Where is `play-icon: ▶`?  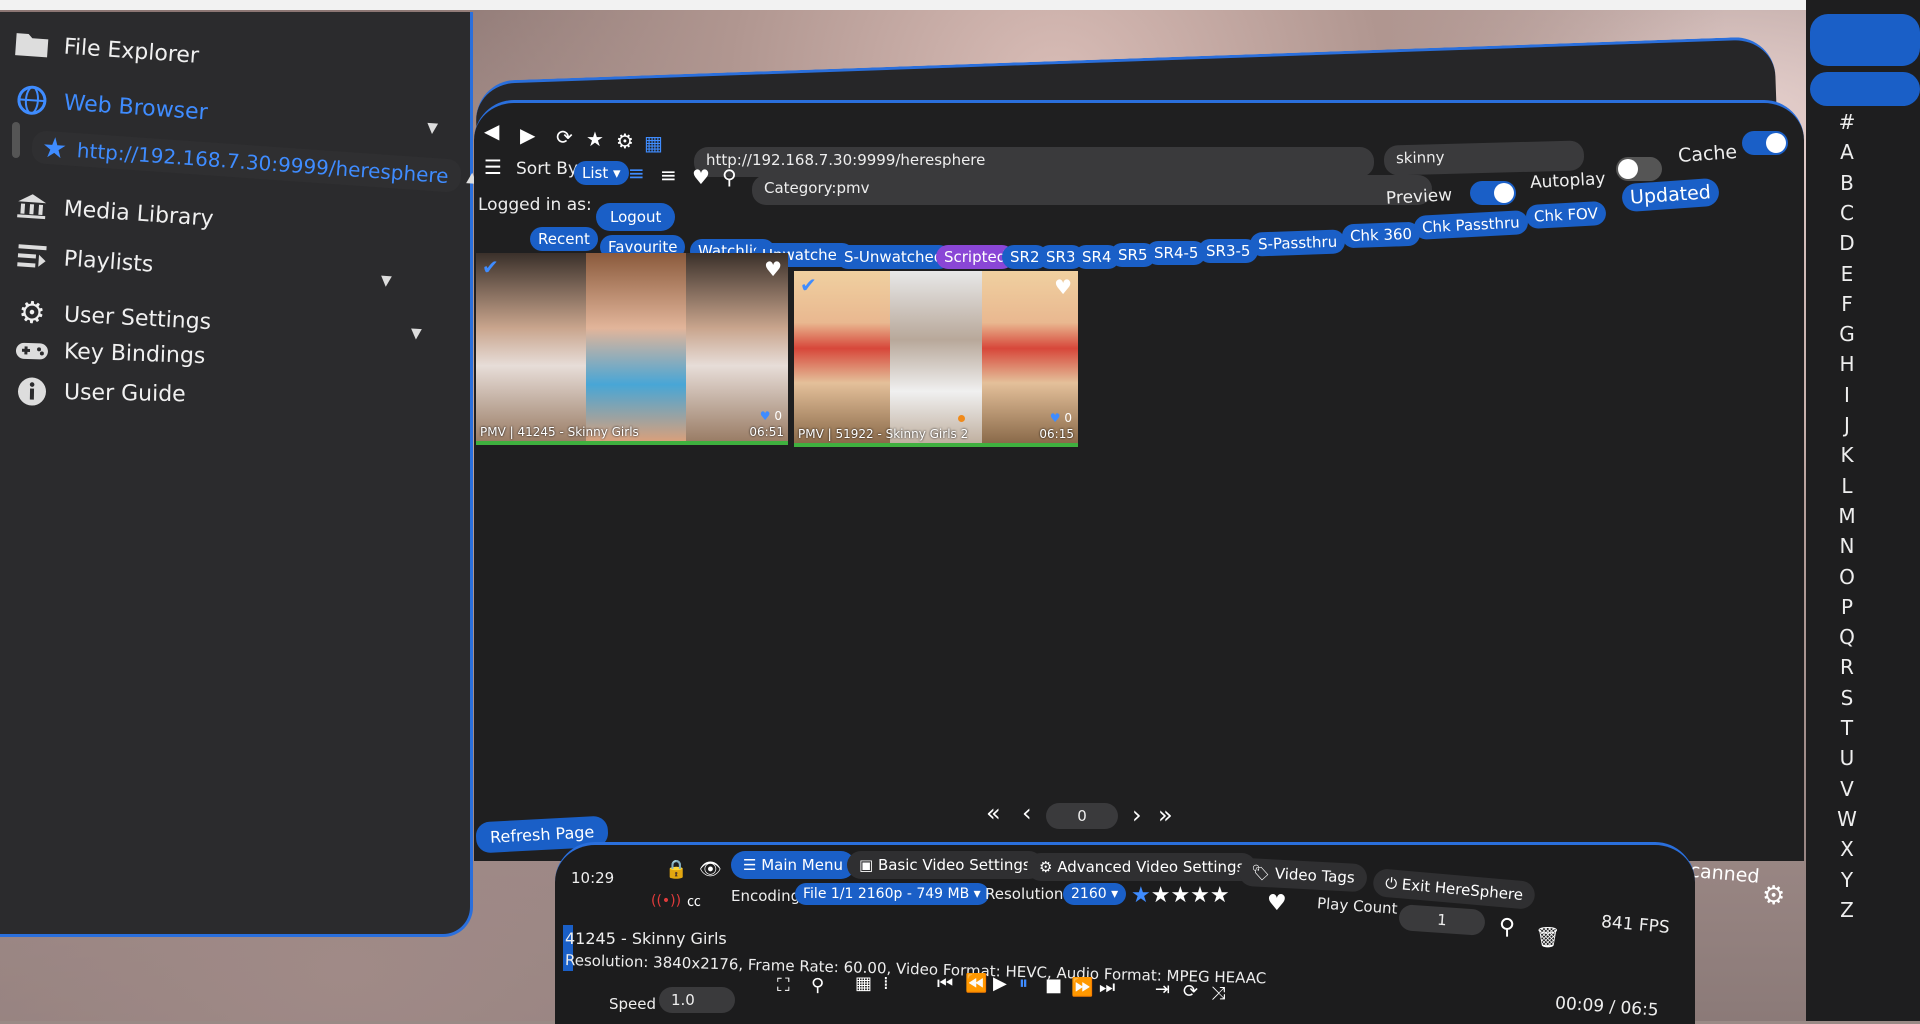 play-icon: ▶ is located at coordinates (1000, 983).